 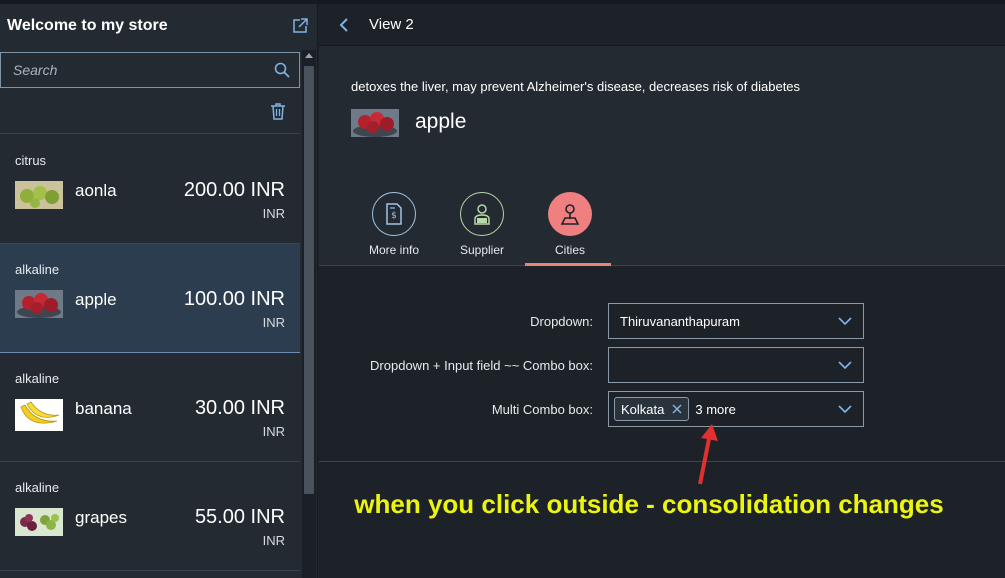 I want to click on page-title: View 2, so click(x=391, y=24).